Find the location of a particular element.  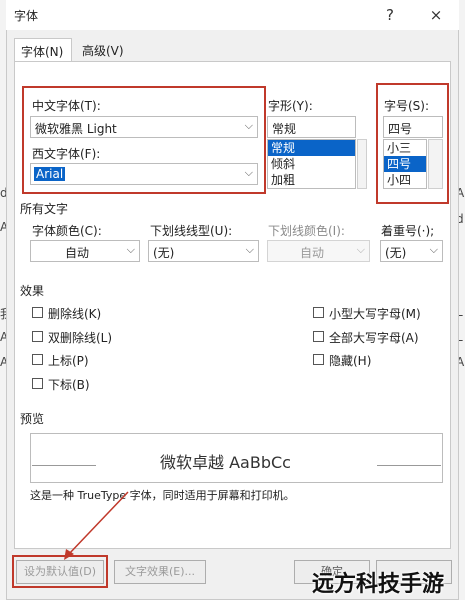

arrow-line is located at coordinates (98, 523).